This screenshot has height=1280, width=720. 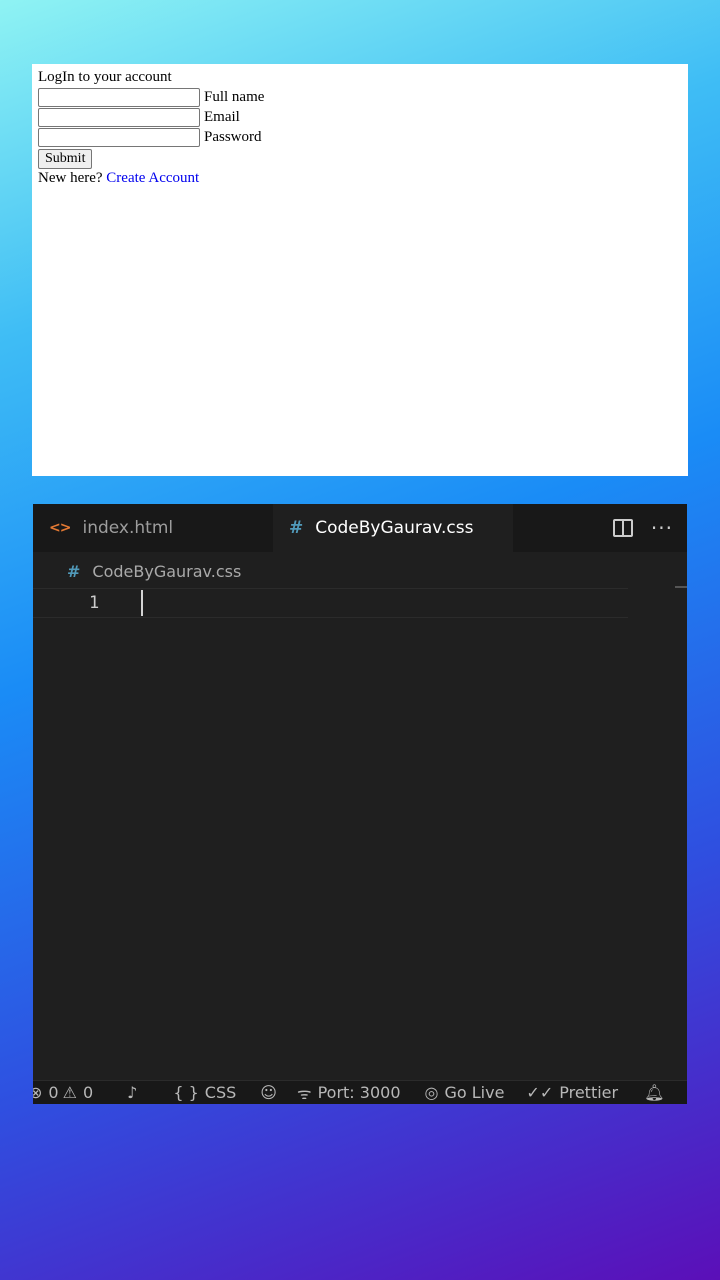 What do you see at coordinates (186, 1092) in the screenshot?
I see `braces-icon: { }` at bounding box center [186, 1092].